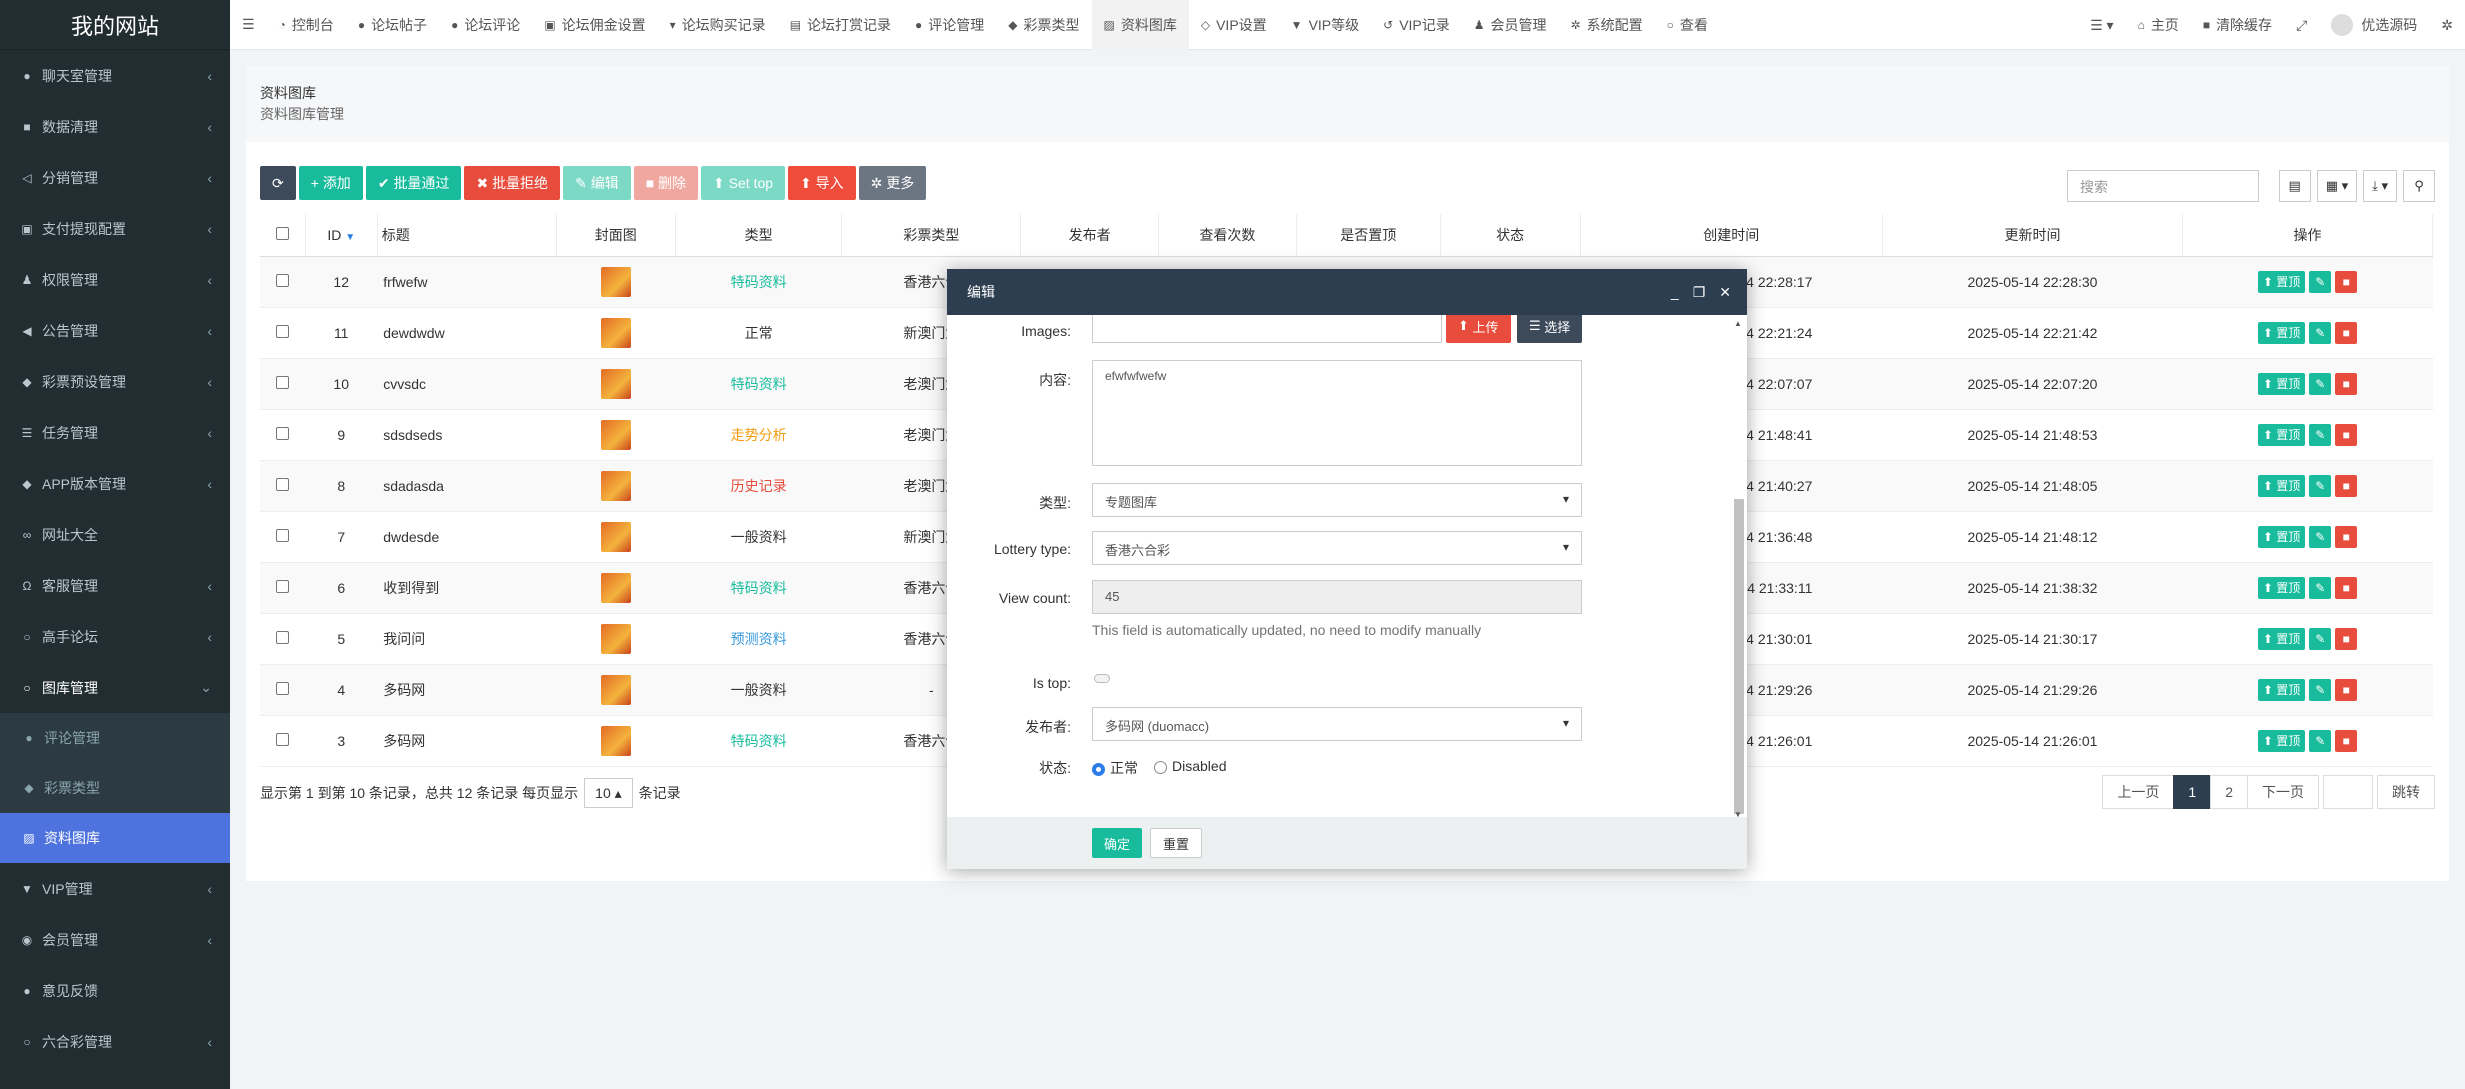  I want to click on toggle-view-button: ▤, so click(2294, 186).